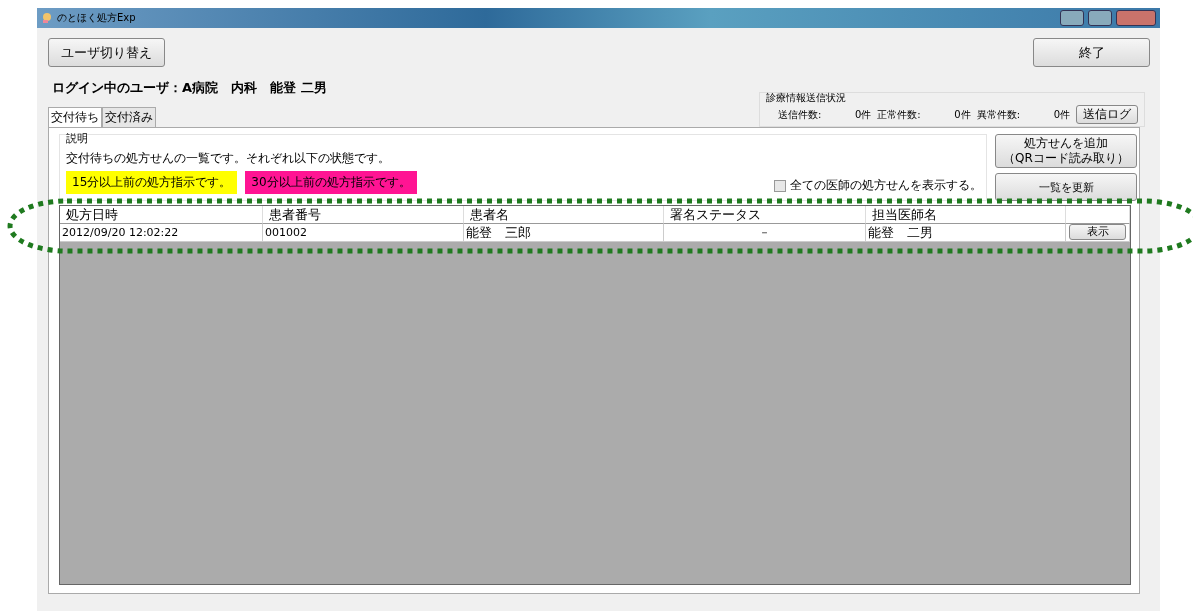  Describe the element at coordinates (161, 233) in the screenshot. I see `table-cell: 2012/09/20 12:02:22` at that location.